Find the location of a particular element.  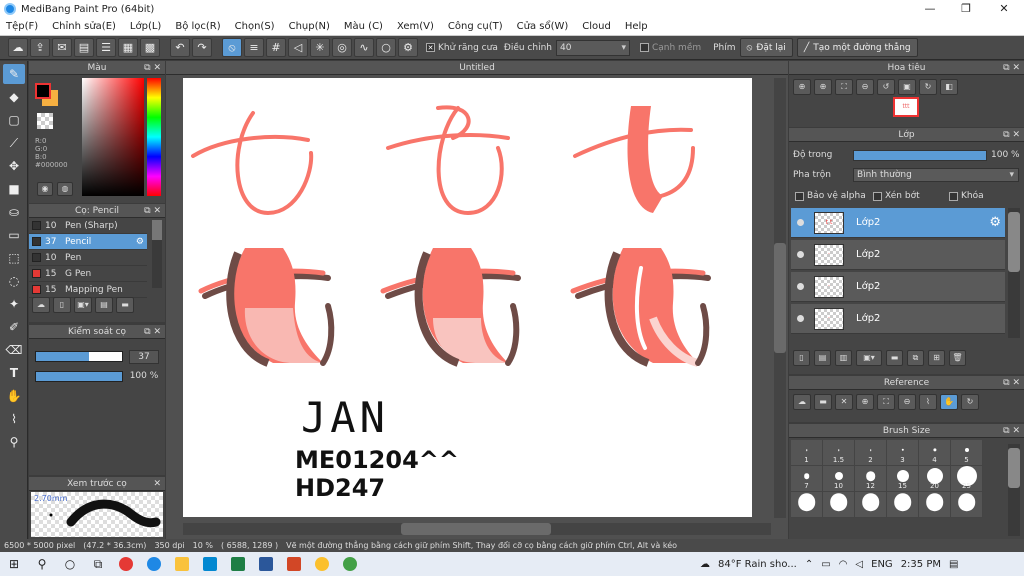

vanish-snap-icon: ◁ is located at coordinates (298, 47).